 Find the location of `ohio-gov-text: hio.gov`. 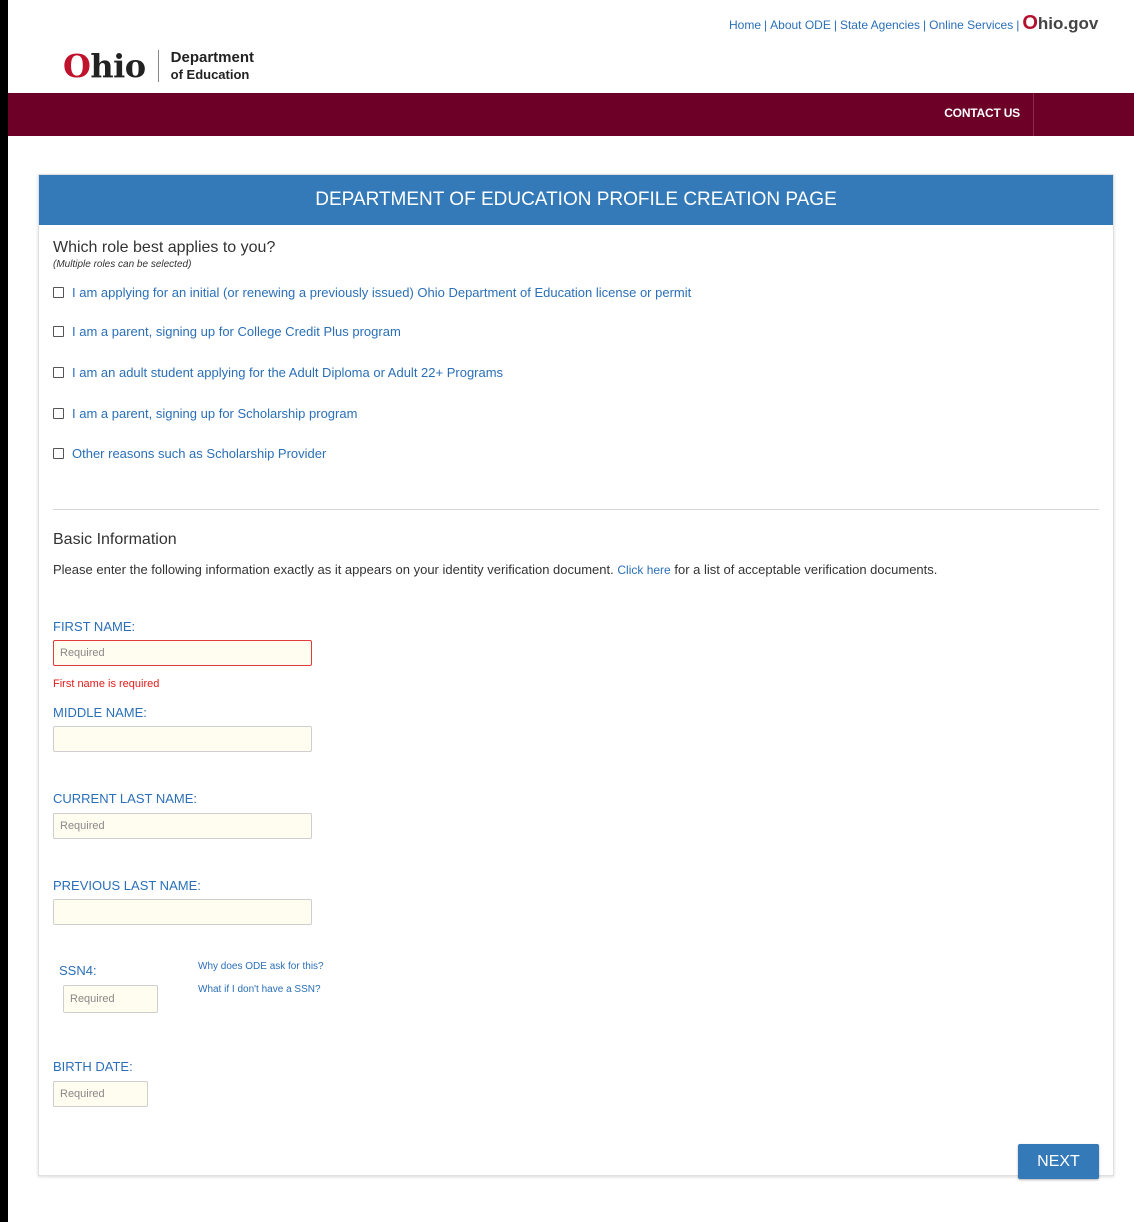

ohio-gov-text: hio.gov is located at coordinates (1068, 23).